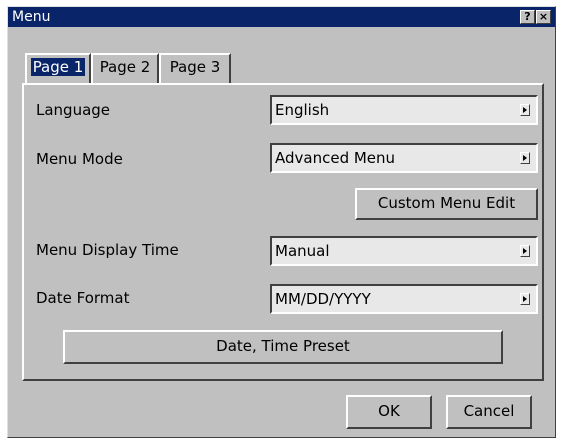 The image size is (563, 447). I want to click on menu-mode-value: Advanced Menu, so click(335, 158).